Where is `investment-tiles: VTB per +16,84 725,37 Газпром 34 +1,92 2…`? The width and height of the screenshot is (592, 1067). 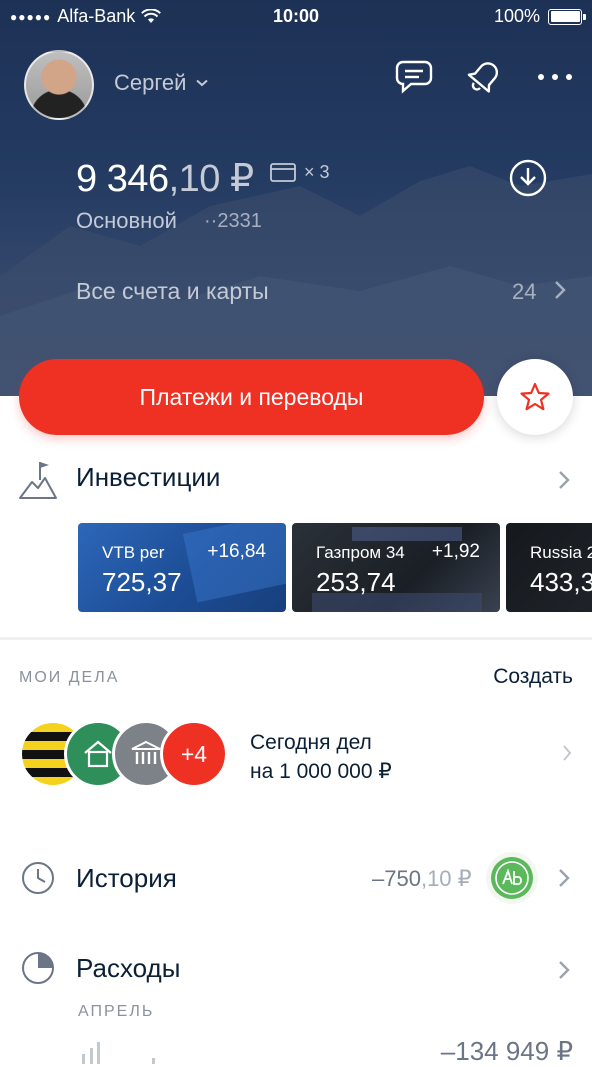 investment-tiles: VTB per +16,84 725,37 Газпром 34 +1,92 2… is located at coordinates (335, 567).